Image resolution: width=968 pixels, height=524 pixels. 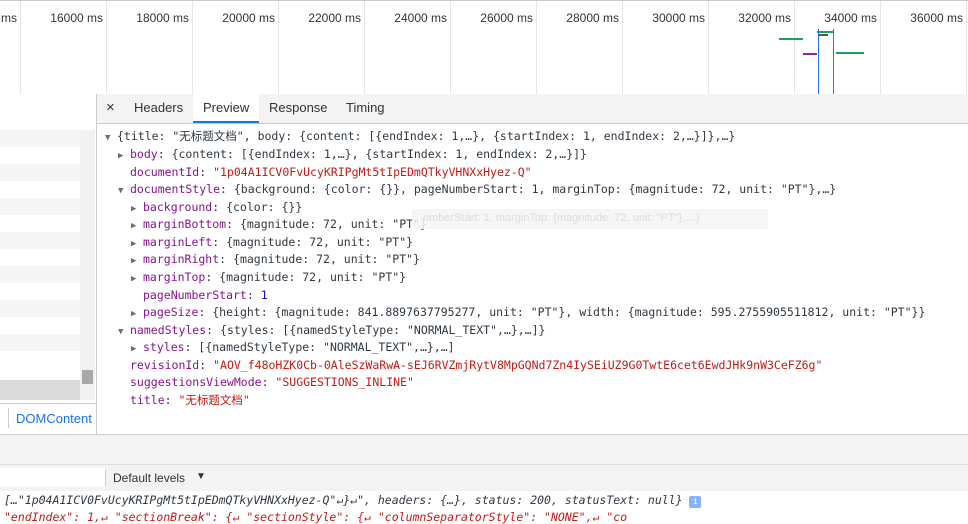 I want to click on waterfall-dark-bar, so click(x=823, y=35).